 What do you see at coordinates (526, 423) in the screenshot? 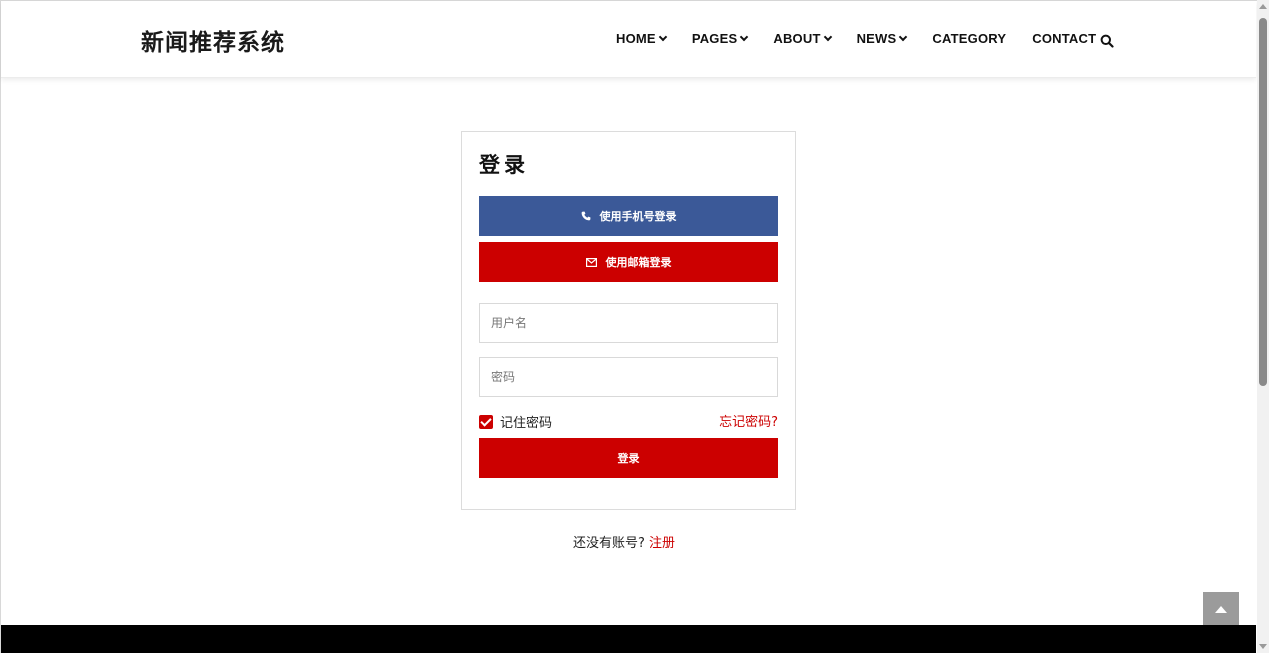
I see `remember-label: 记住密码` at bounding box center [526, 423].